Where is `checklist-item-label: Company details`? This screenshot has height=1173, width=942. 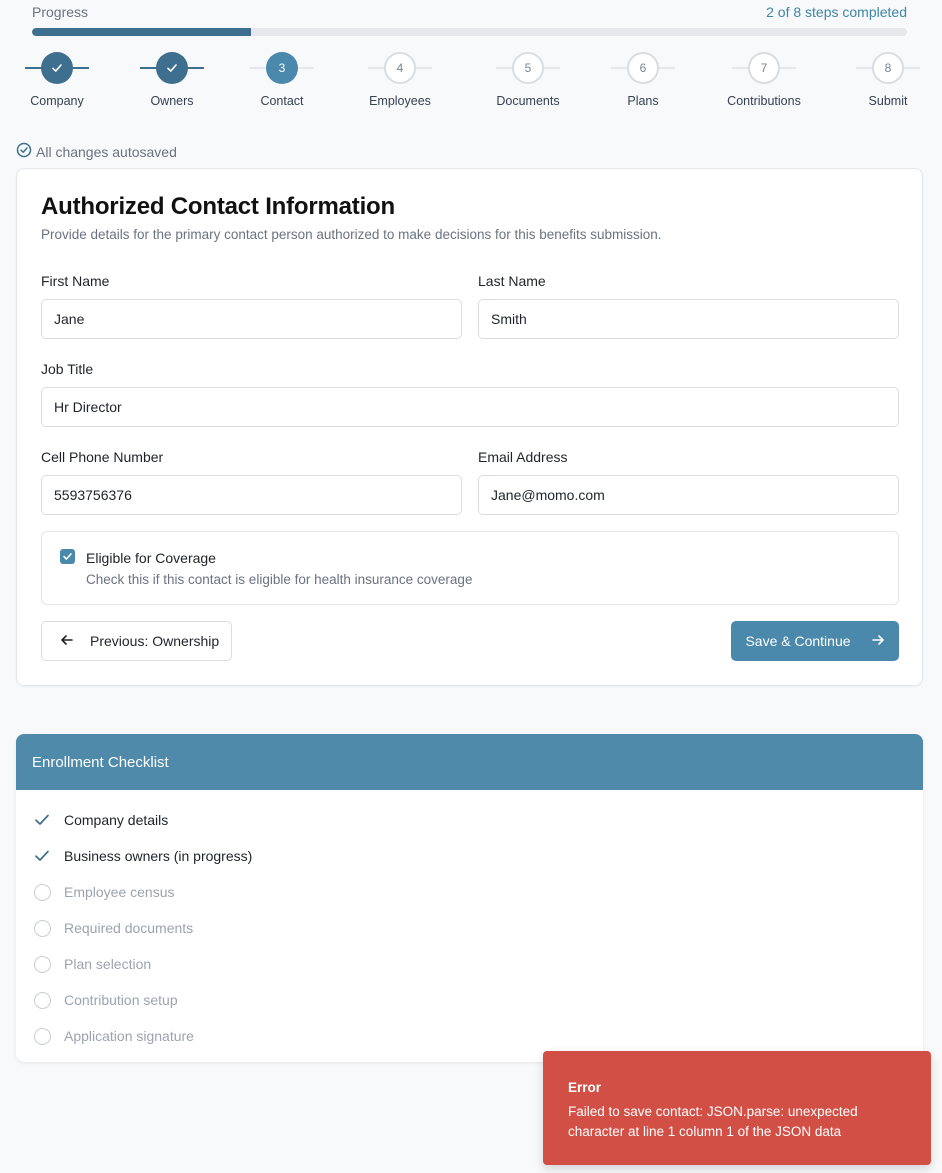 checklist-item-label: Company details is located at coordinates (116, 820).